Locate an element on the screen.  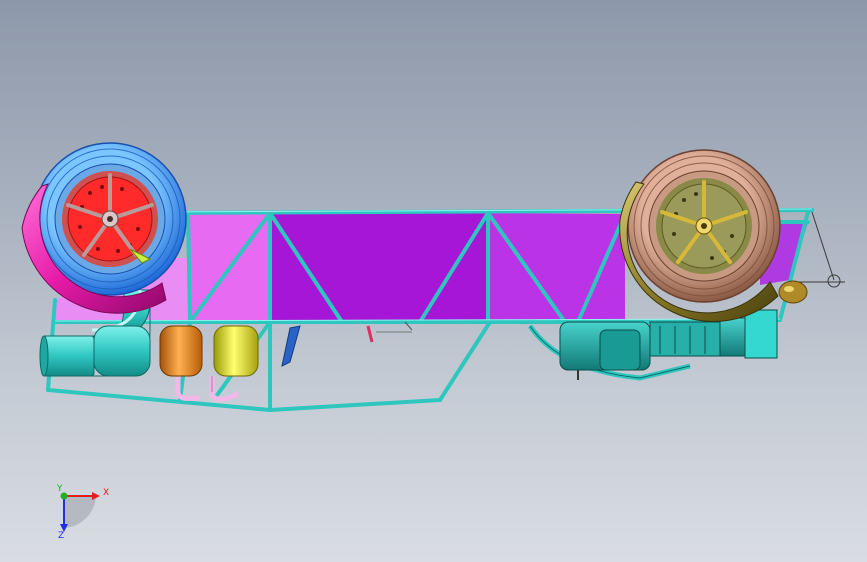
x-axis-label: X is located at coordinates (106, 493).